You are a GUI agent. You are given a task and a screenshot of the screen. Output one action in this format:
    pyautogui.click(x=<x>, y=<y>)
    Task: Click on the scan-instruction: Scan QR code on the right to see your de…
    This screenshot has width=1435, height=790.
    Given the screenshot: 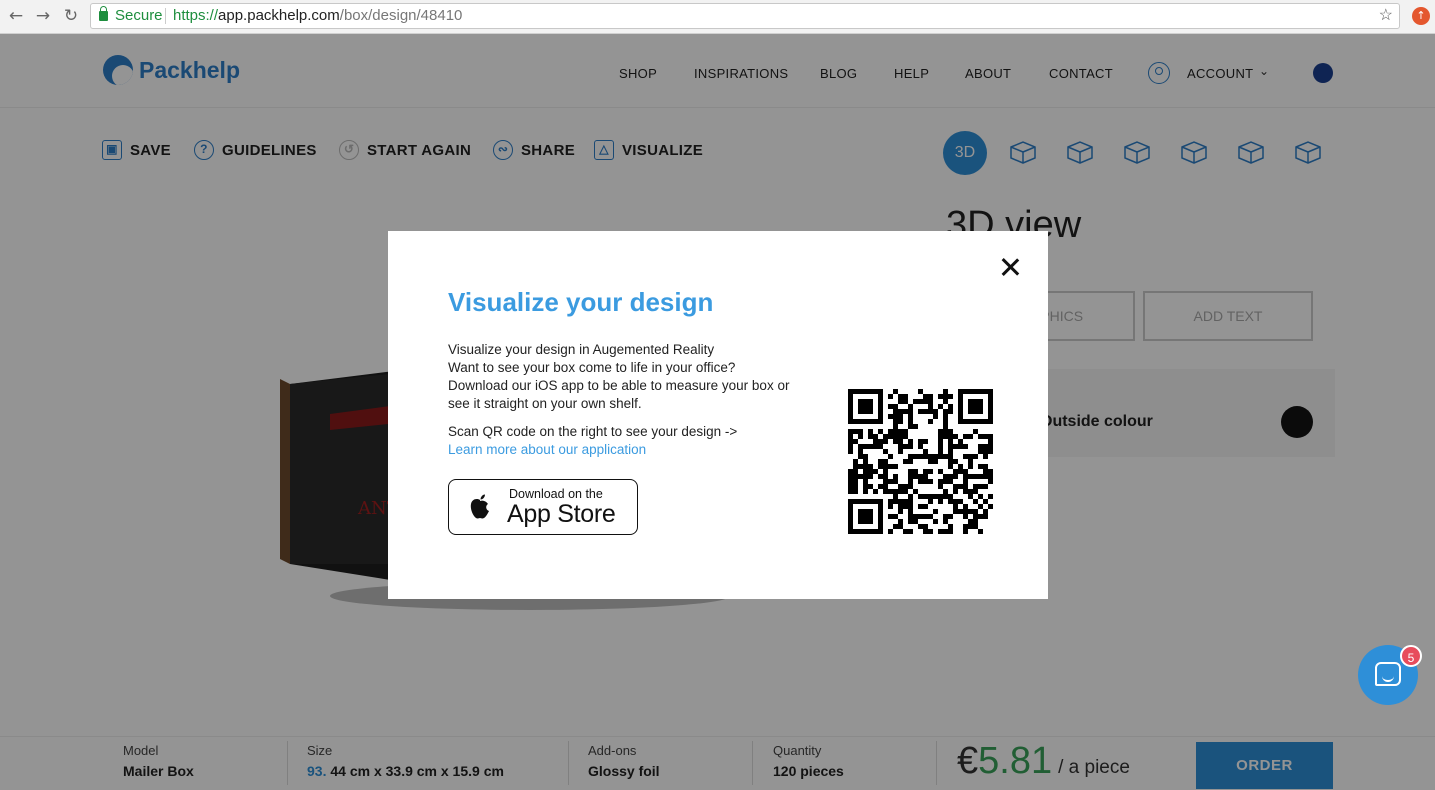 What is the action you would take?
    pyautogui.click(x=593, y=431)
    